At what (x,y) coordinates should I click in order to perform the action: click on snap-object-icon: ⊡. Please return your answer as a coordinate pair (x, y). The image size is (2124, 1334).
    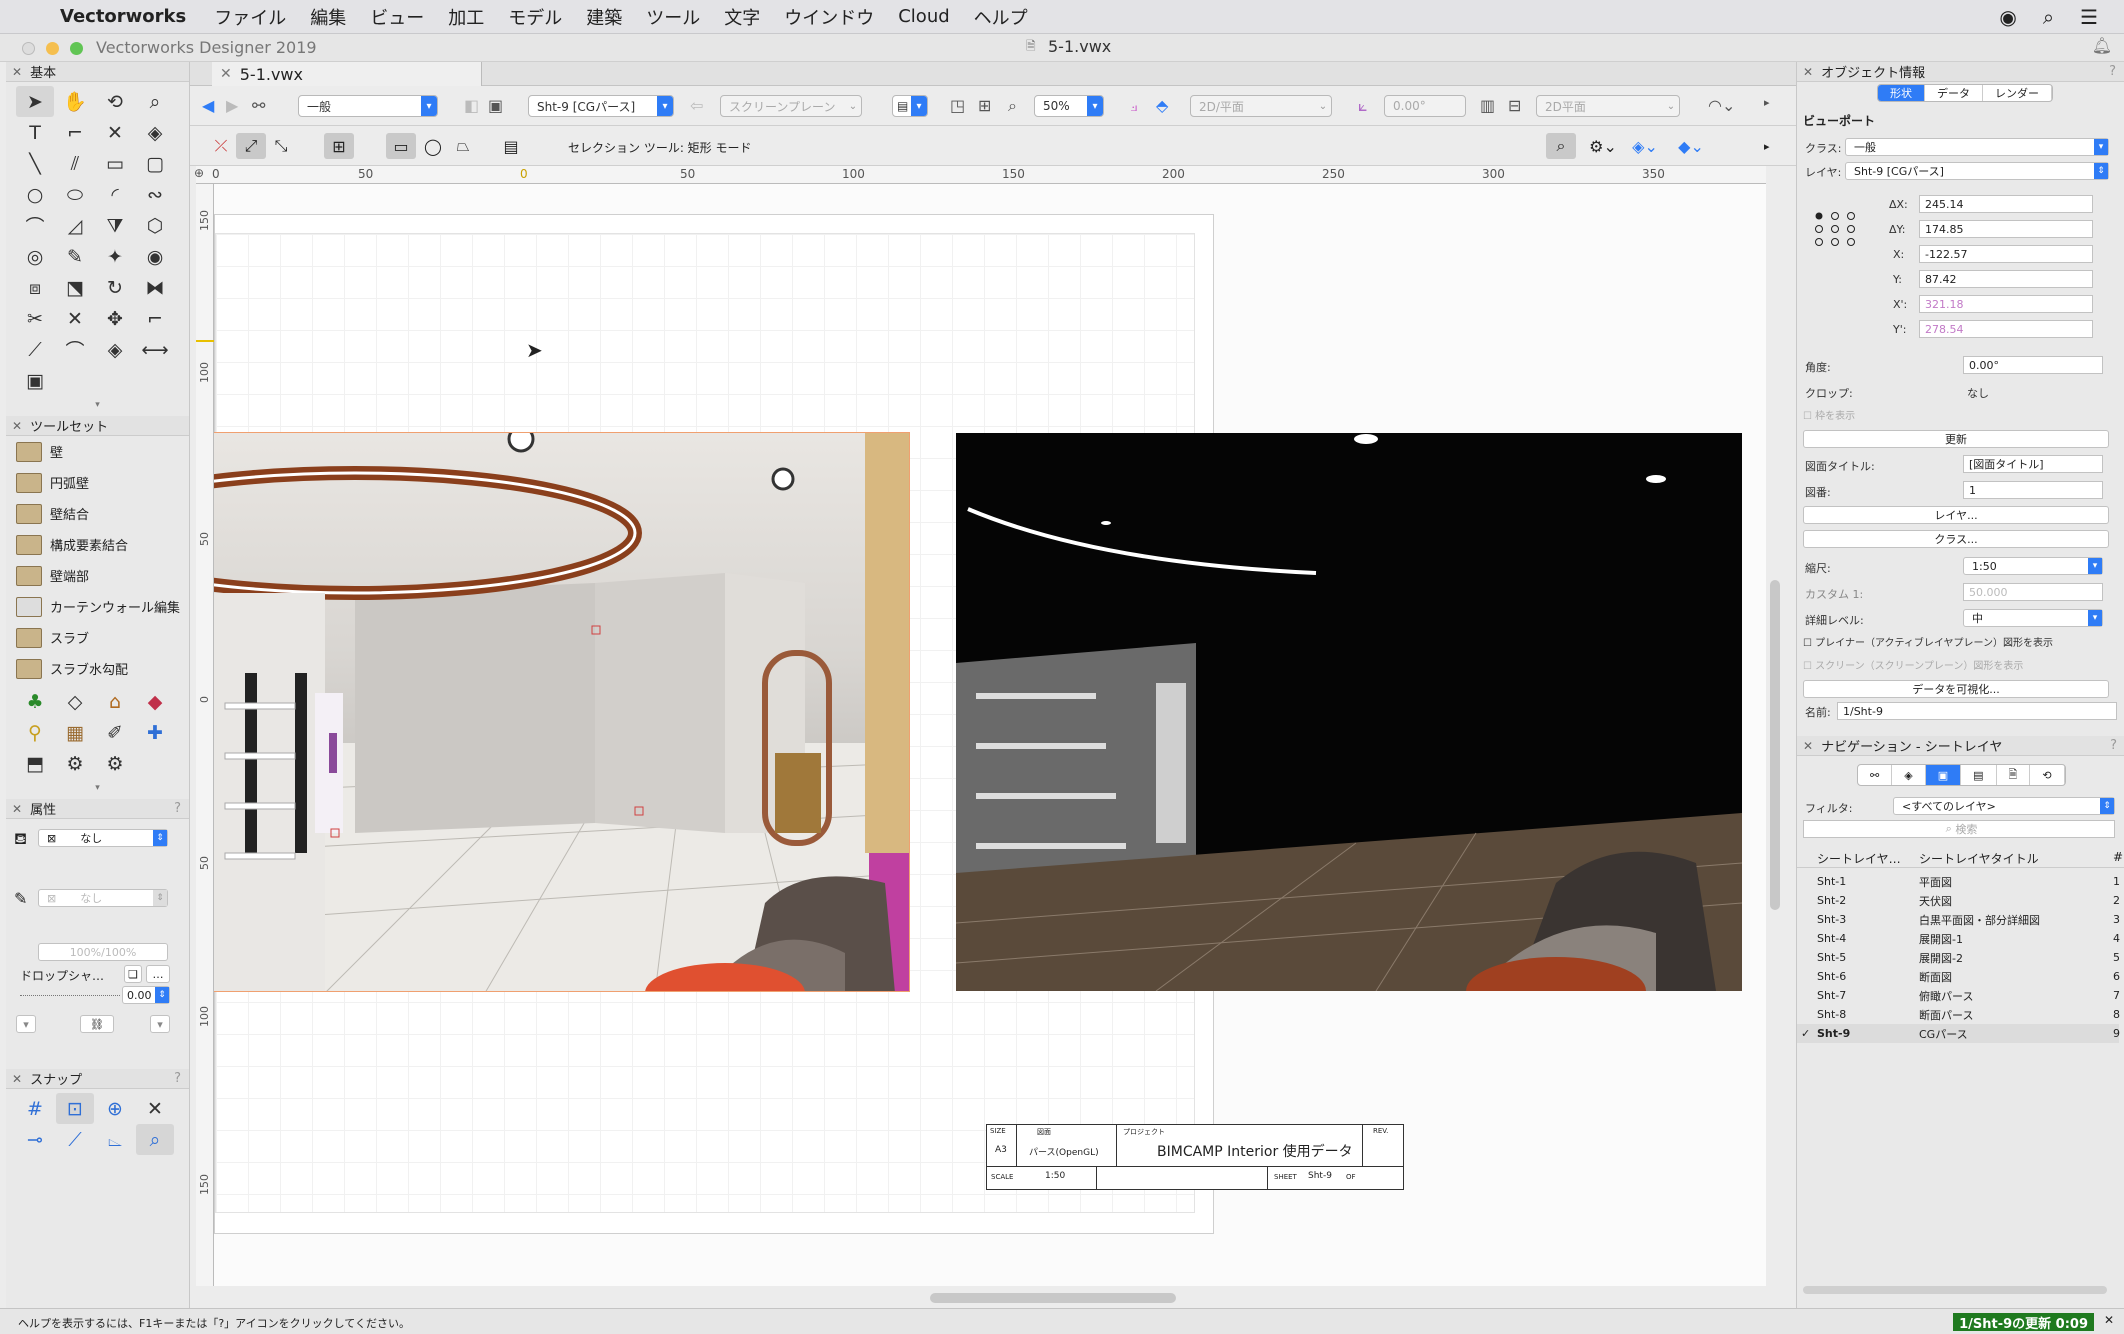
    Looking at the image, I should click on (75, 1108).